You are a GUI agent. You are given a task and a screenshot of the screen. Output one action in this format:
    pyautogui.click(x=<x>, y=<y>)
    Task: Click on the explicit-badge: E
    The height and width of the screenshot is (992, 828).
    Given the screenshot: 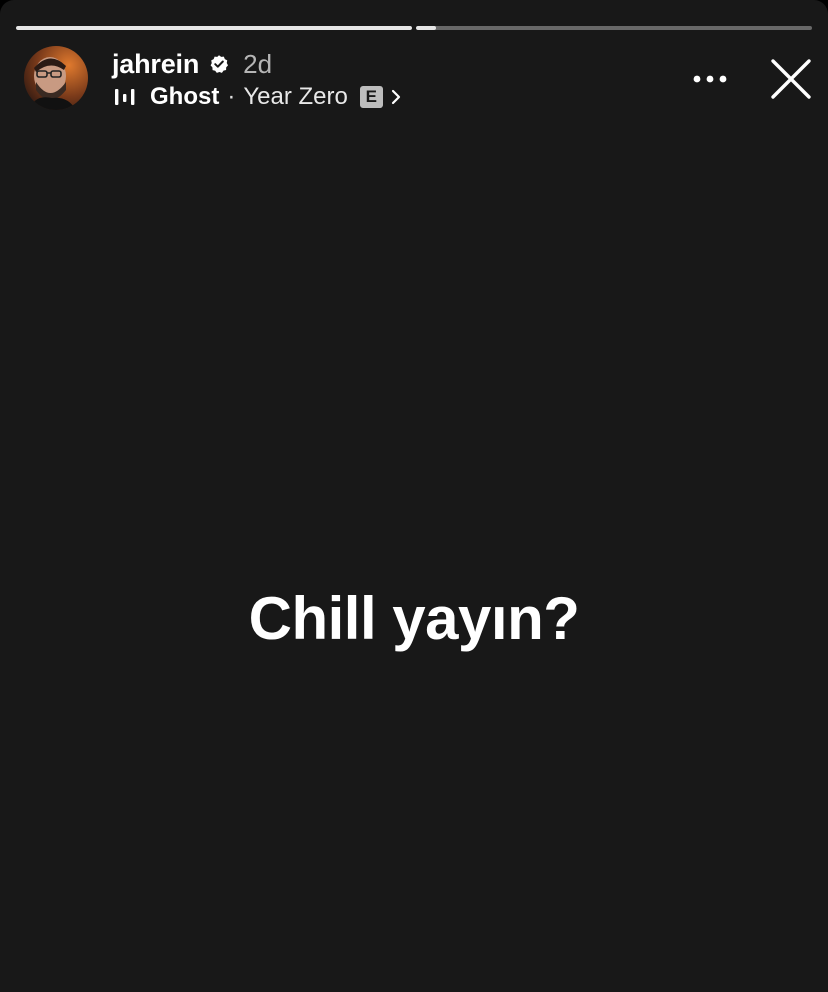 What is the action you would take?
    pyautogui.click(x=371, y=97)
    